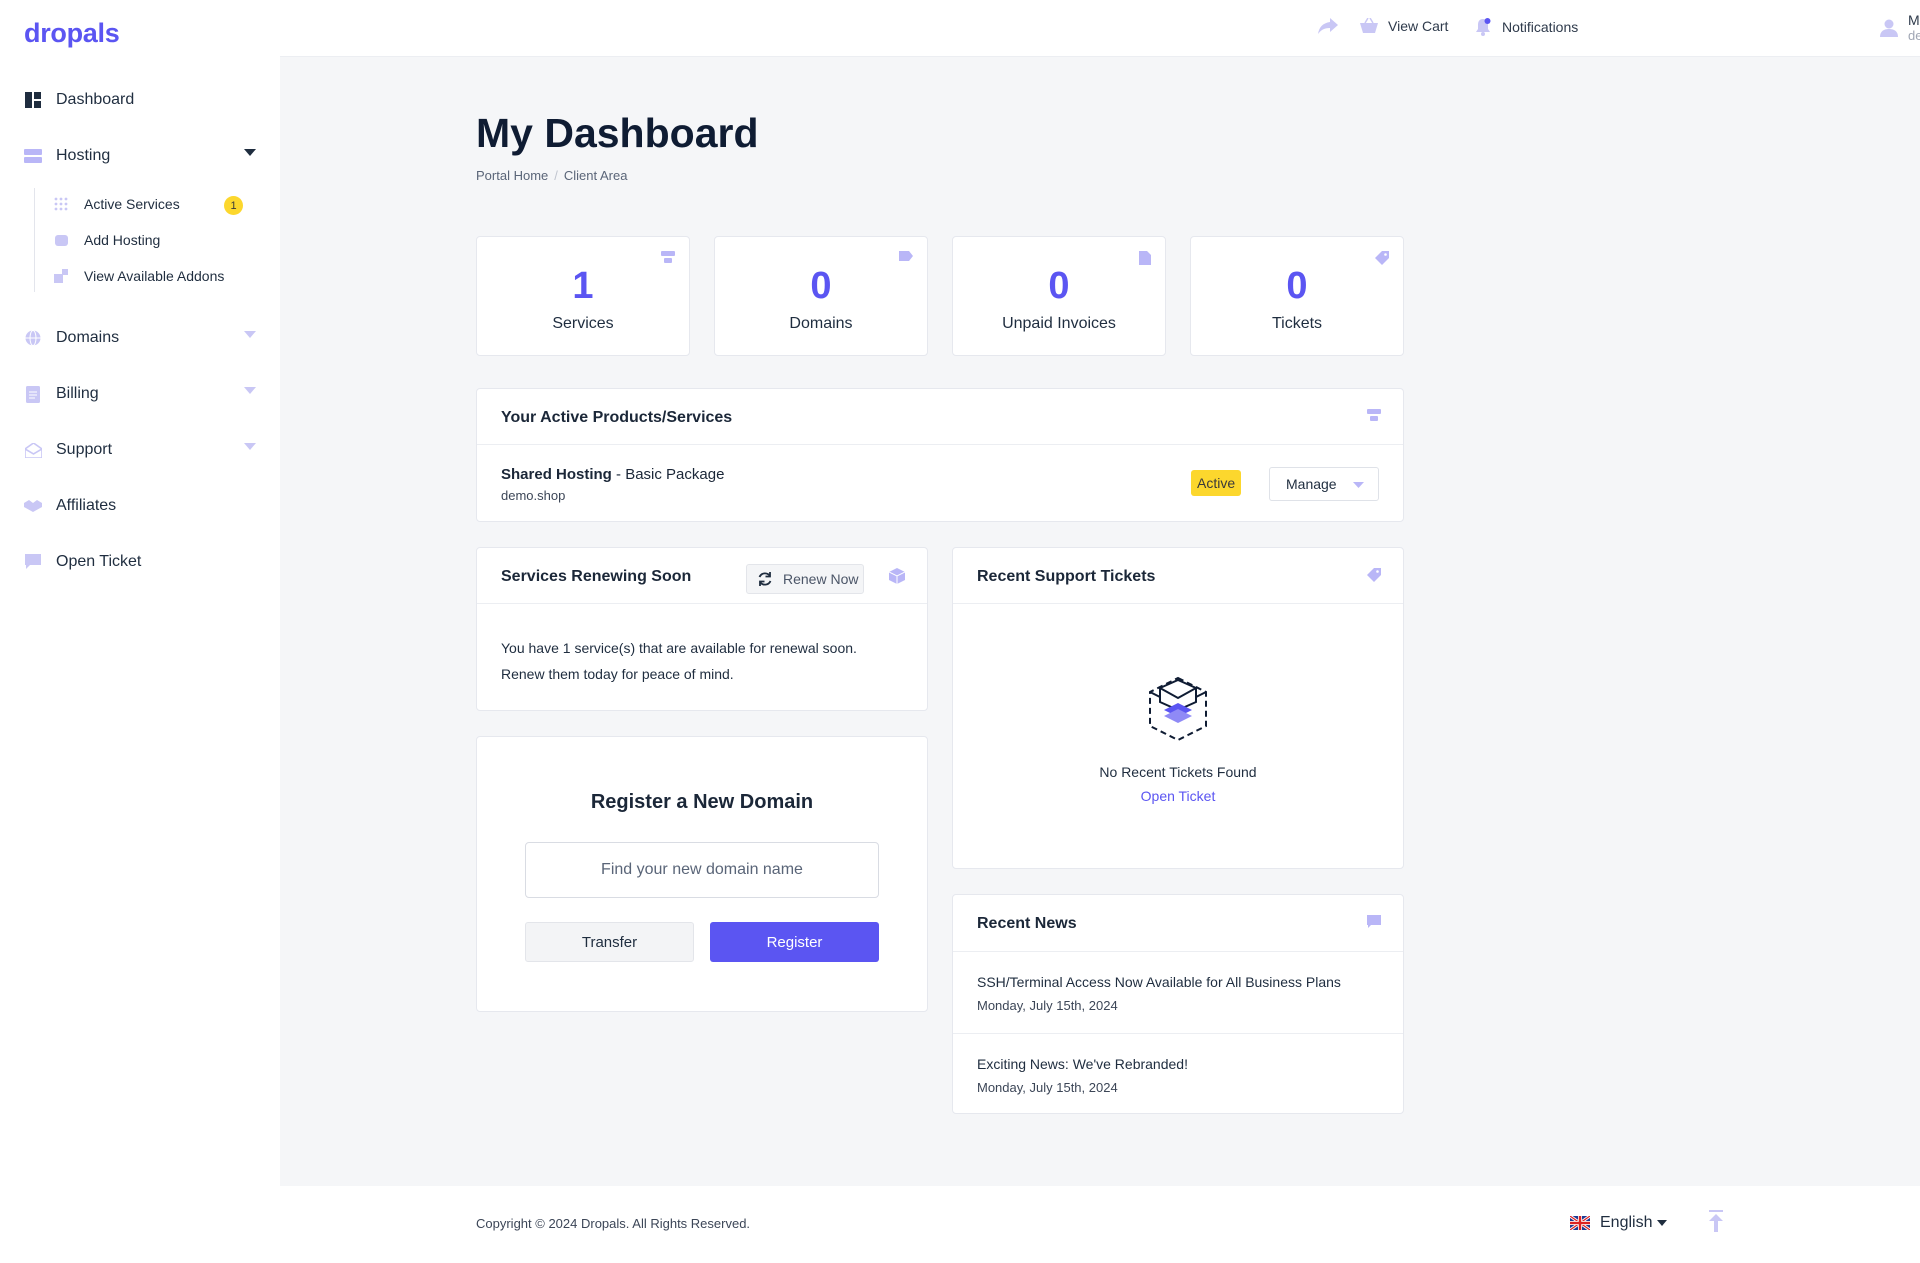 The height and width of the screenshot is (1263, 1920). I want to click on news-title: Exciting News: We've Rebranded!, so click(1082, 1064).